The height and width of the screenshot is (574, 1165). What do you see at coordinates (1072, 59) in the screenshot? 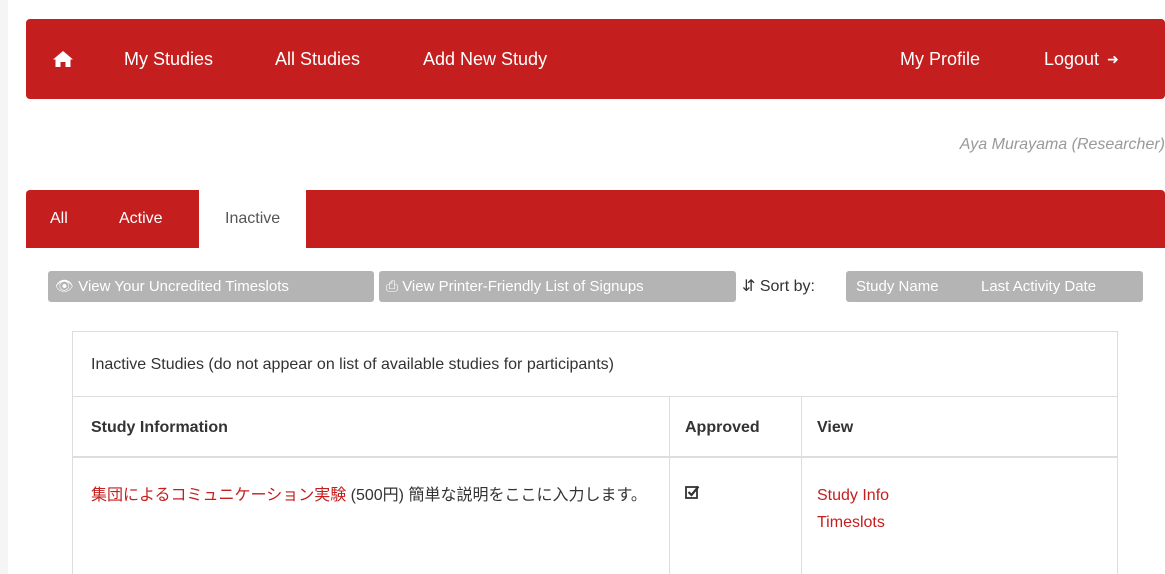
I see `logout-label: Logout` at bounding box center [1072, 59].